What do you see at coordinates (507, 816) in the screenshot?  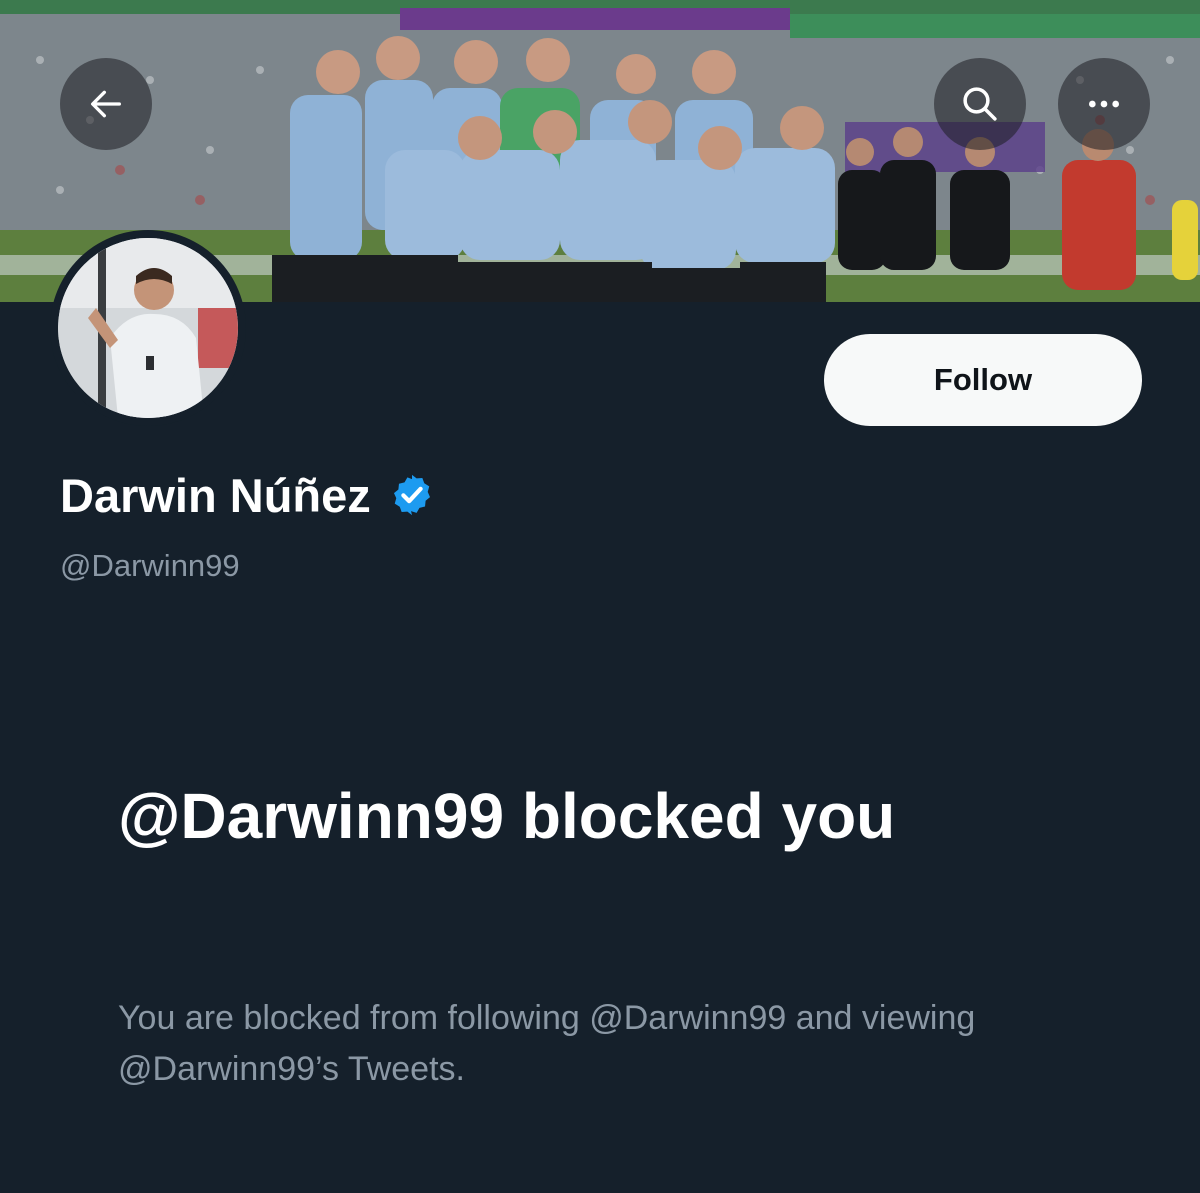 I see `blocked-title: @Darwinn99 blocked you` at bounding box center [507, 816].